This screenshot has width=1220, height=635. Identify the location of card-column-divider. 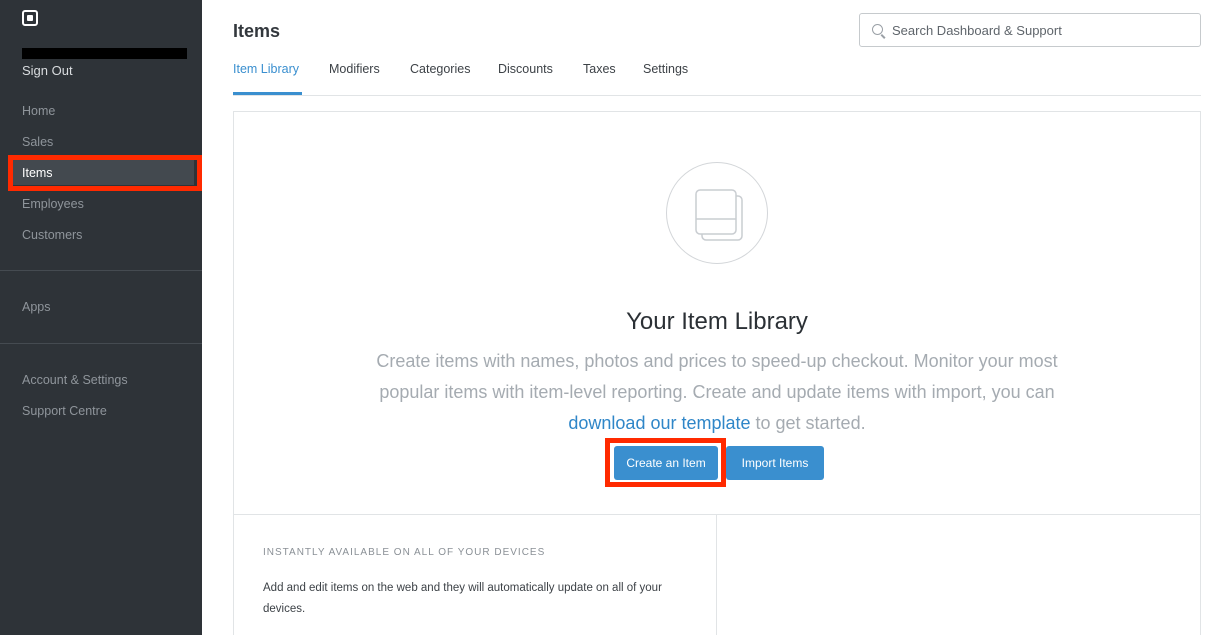
(716, 575).